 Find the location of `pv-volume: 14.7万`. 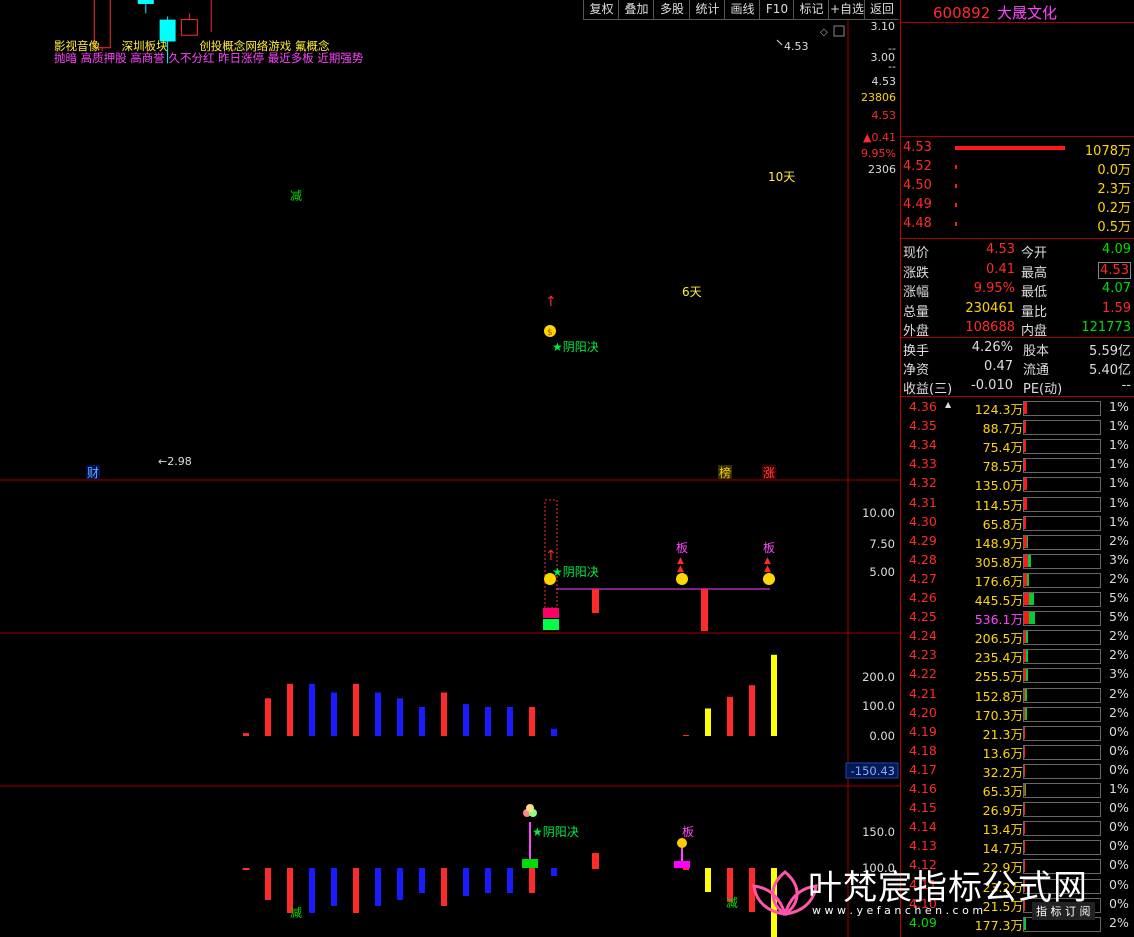

pv-volume: 14.7万 is located at coordinates (1002, 849).